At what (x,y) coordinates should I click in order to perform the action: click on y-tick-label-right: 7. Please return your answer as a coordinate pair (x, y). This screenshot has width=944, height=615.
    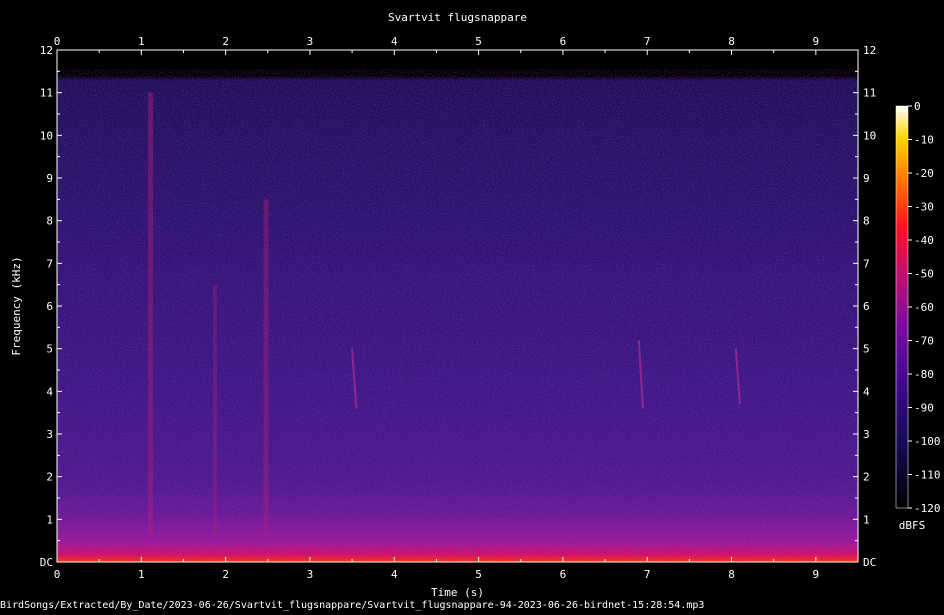
    Looking at the image, I should click on (866, 263).